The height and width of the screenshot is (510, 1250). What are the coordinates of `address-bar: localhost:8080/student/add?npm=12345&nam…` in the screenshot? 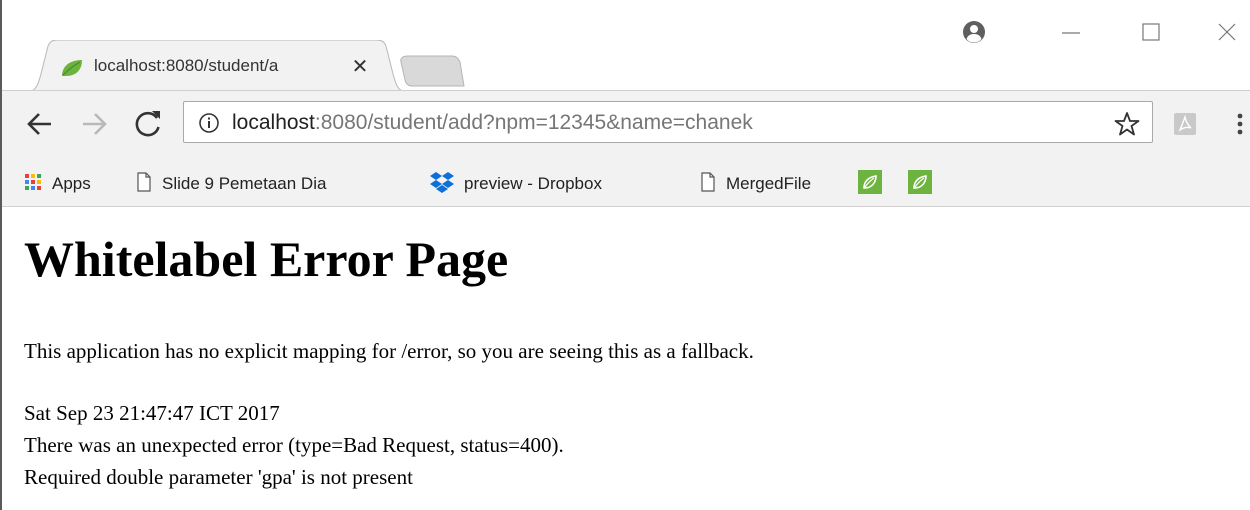 It's located at (668, 122).